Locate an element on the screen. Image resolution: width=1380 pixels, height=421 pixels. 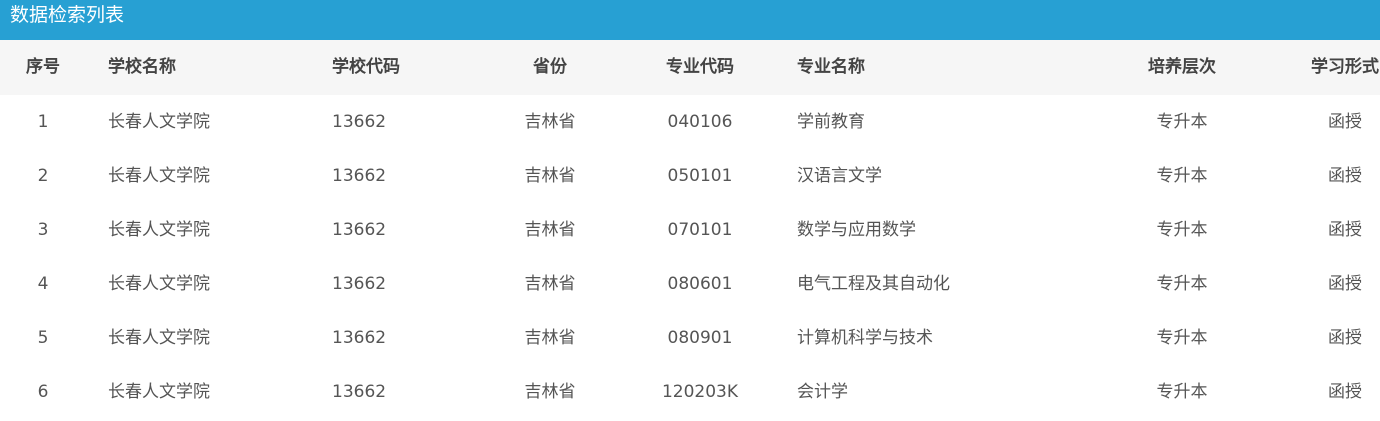
col-header-level: 培养层次 is located at coordinates (1182, 67).